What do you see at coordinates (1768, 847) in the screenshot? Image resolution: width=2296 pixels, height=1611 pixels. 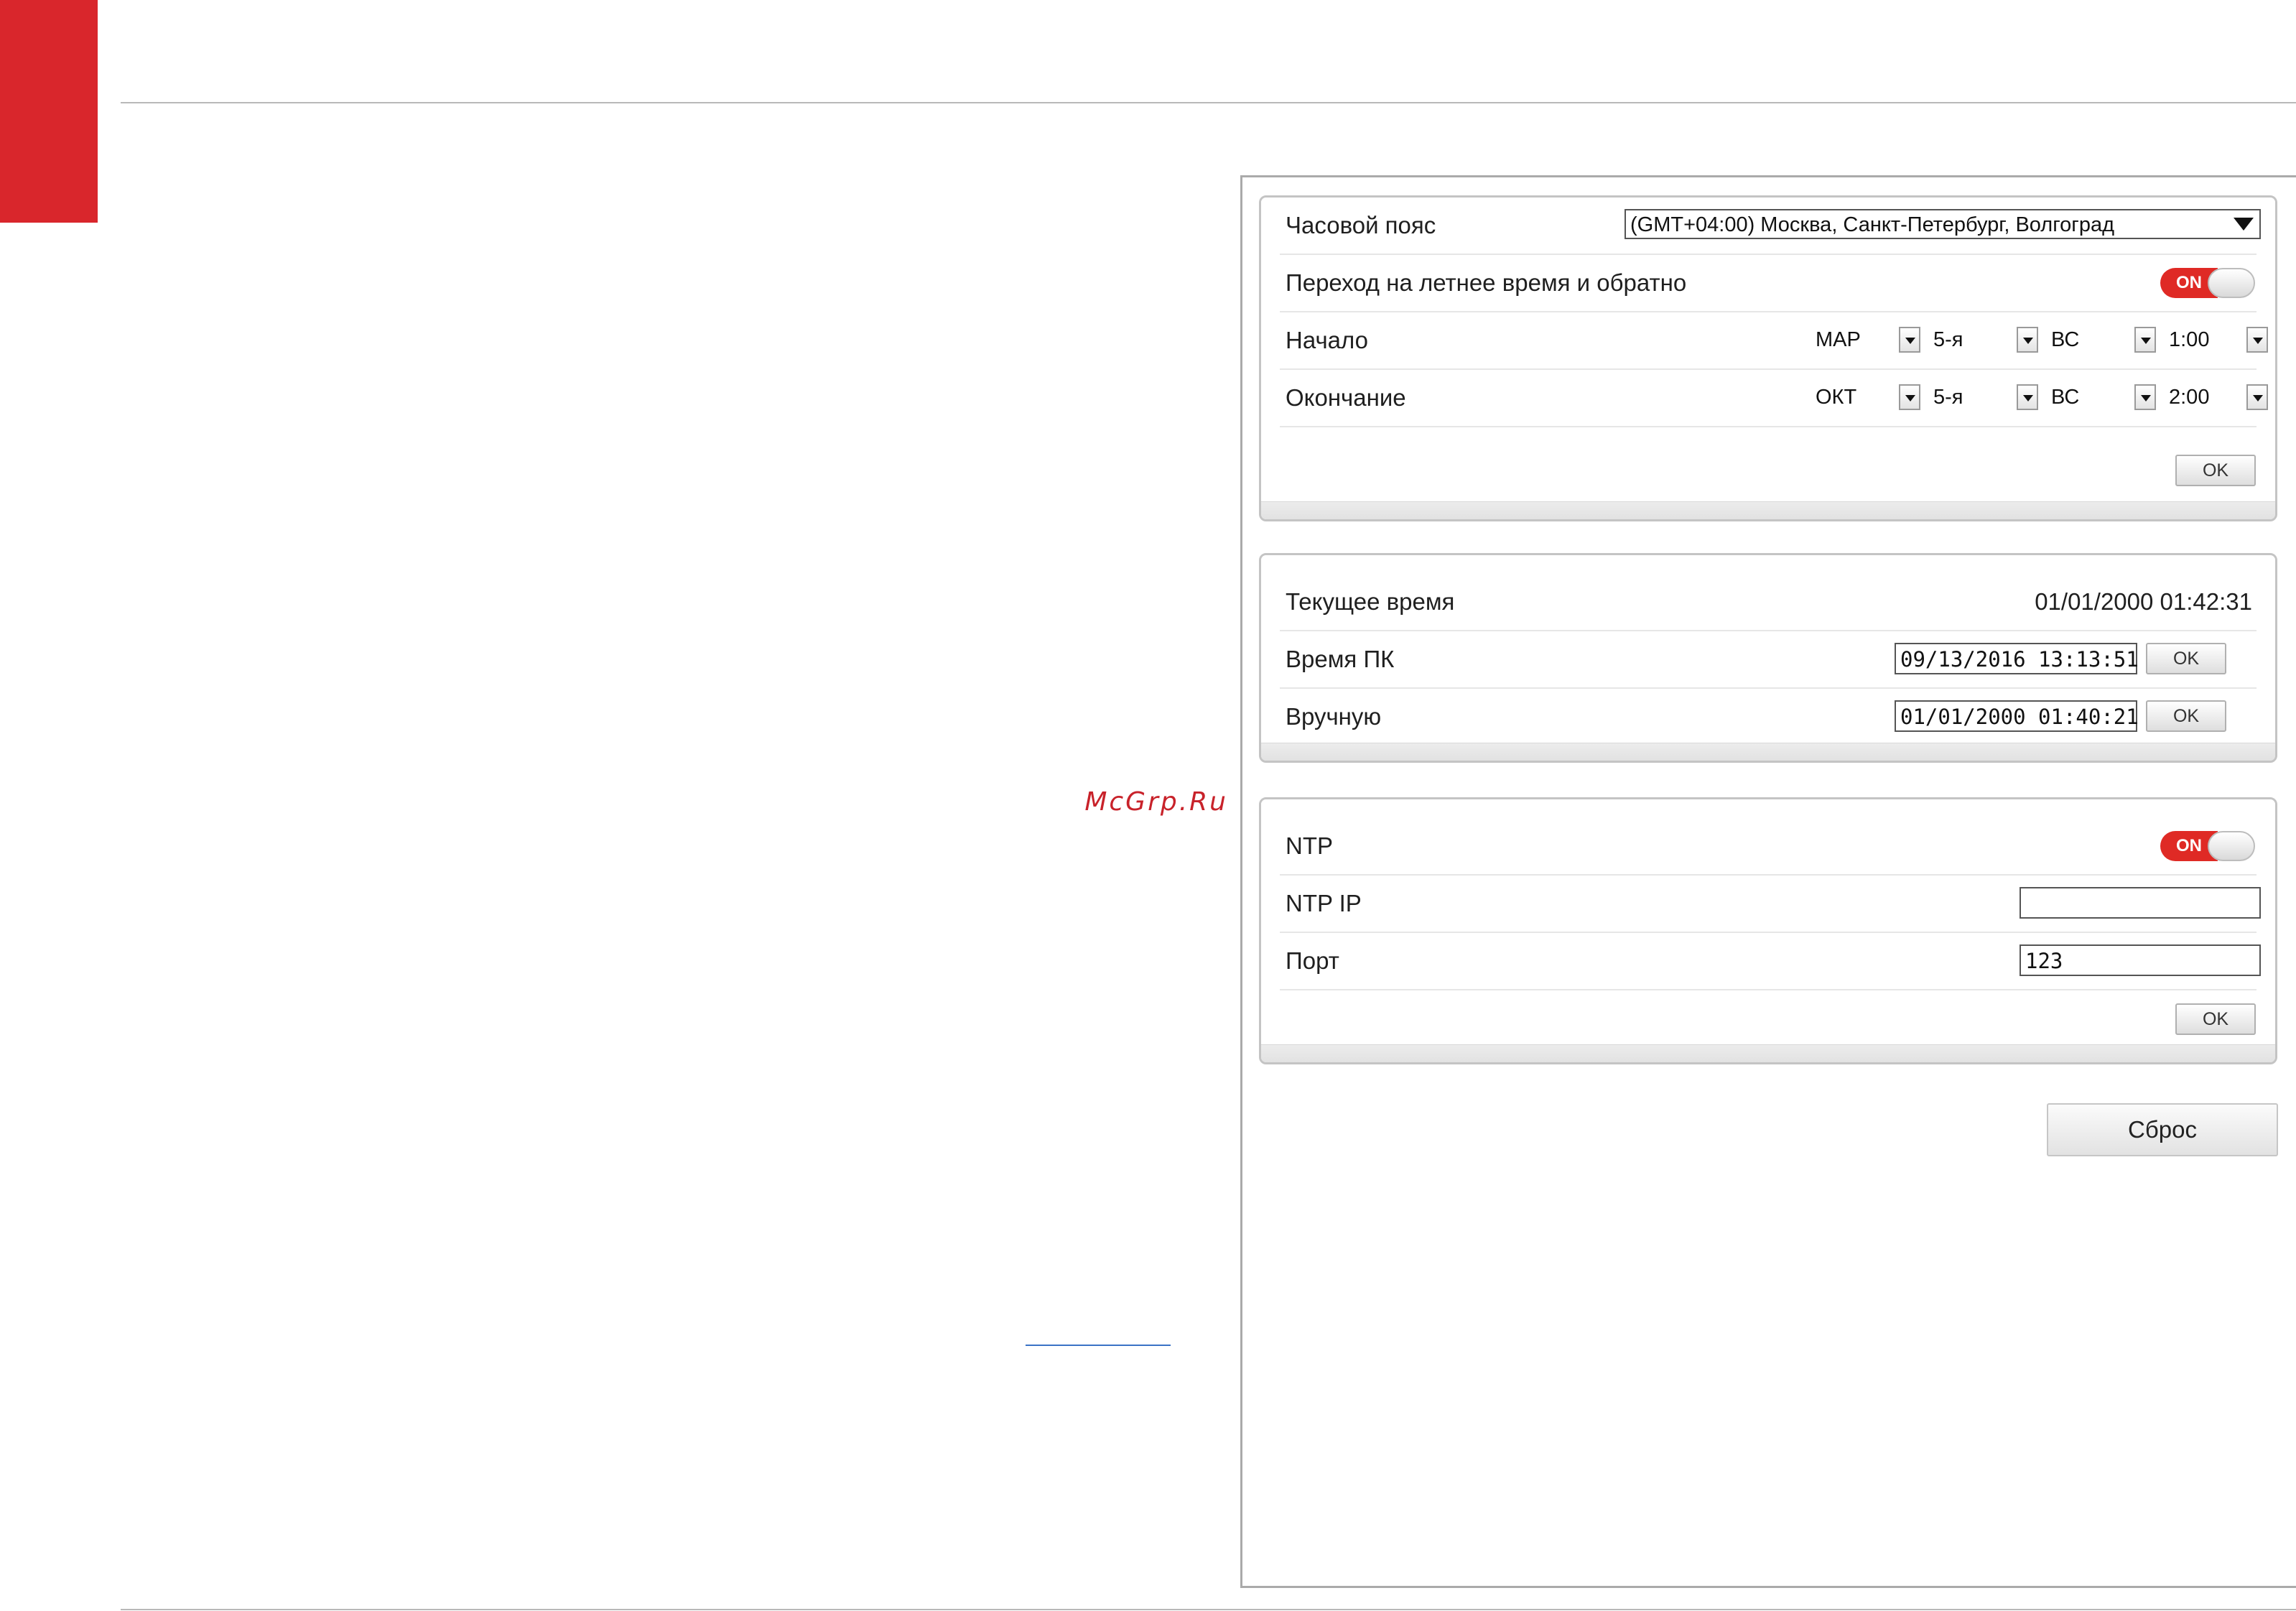 I see `ntp-row: NTP ON` at bounding box center [1768, 847].